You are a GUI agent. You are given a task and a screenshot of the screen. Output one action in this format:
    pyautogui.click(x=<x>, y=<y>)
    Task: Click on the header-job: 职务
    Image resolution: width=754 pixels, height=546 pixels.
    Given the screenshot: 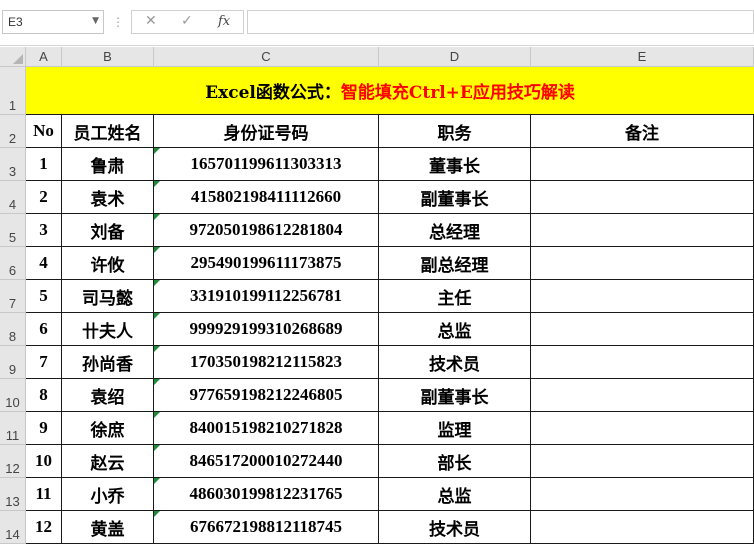 What is the action you would take?
    pyautogui.click(x=455, y=131)
    